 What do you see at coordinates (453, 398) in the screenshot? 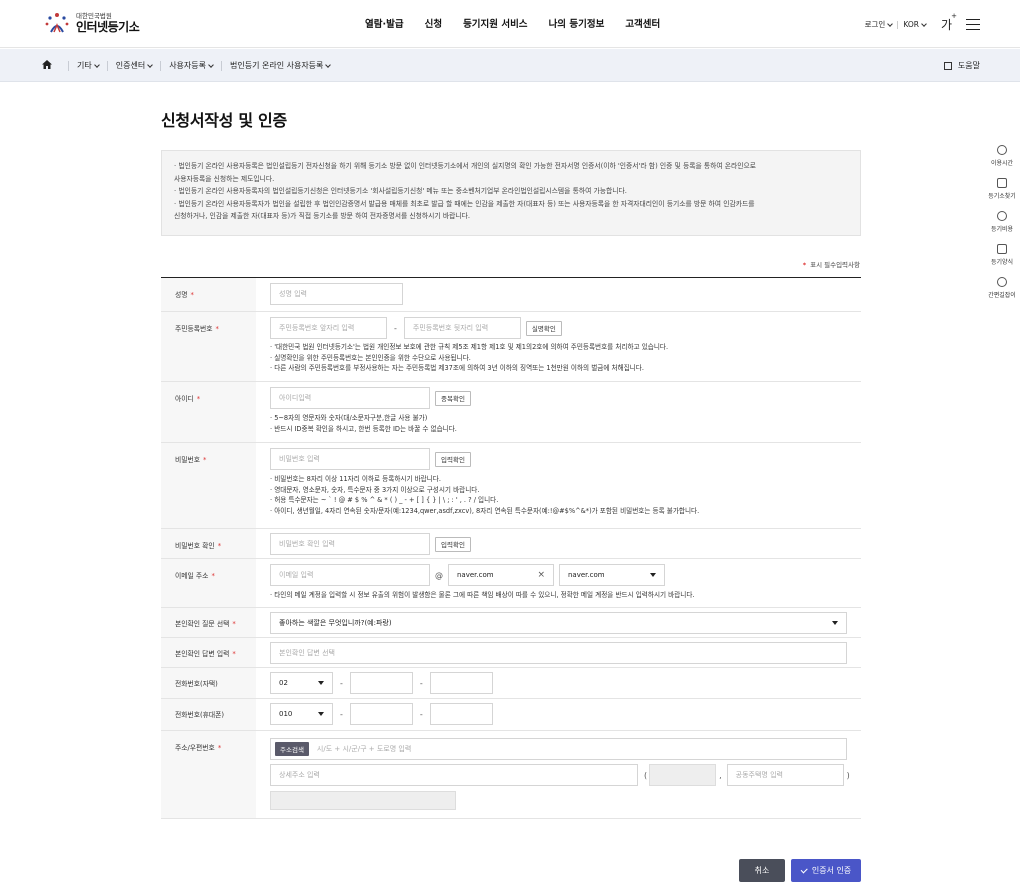
I see `duplicate-check-button: 중복확인` at bounding box center [453, 398].